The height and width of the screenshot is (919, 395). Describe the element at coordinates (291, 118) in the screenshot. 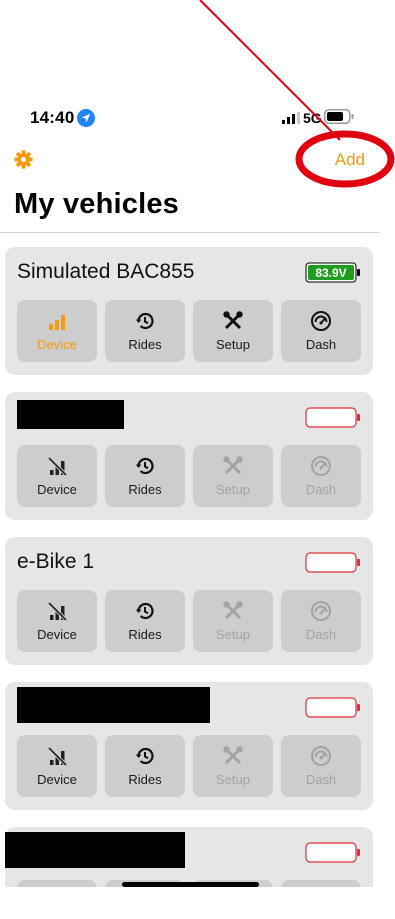

I see `cellular-signal-icon` at that location.